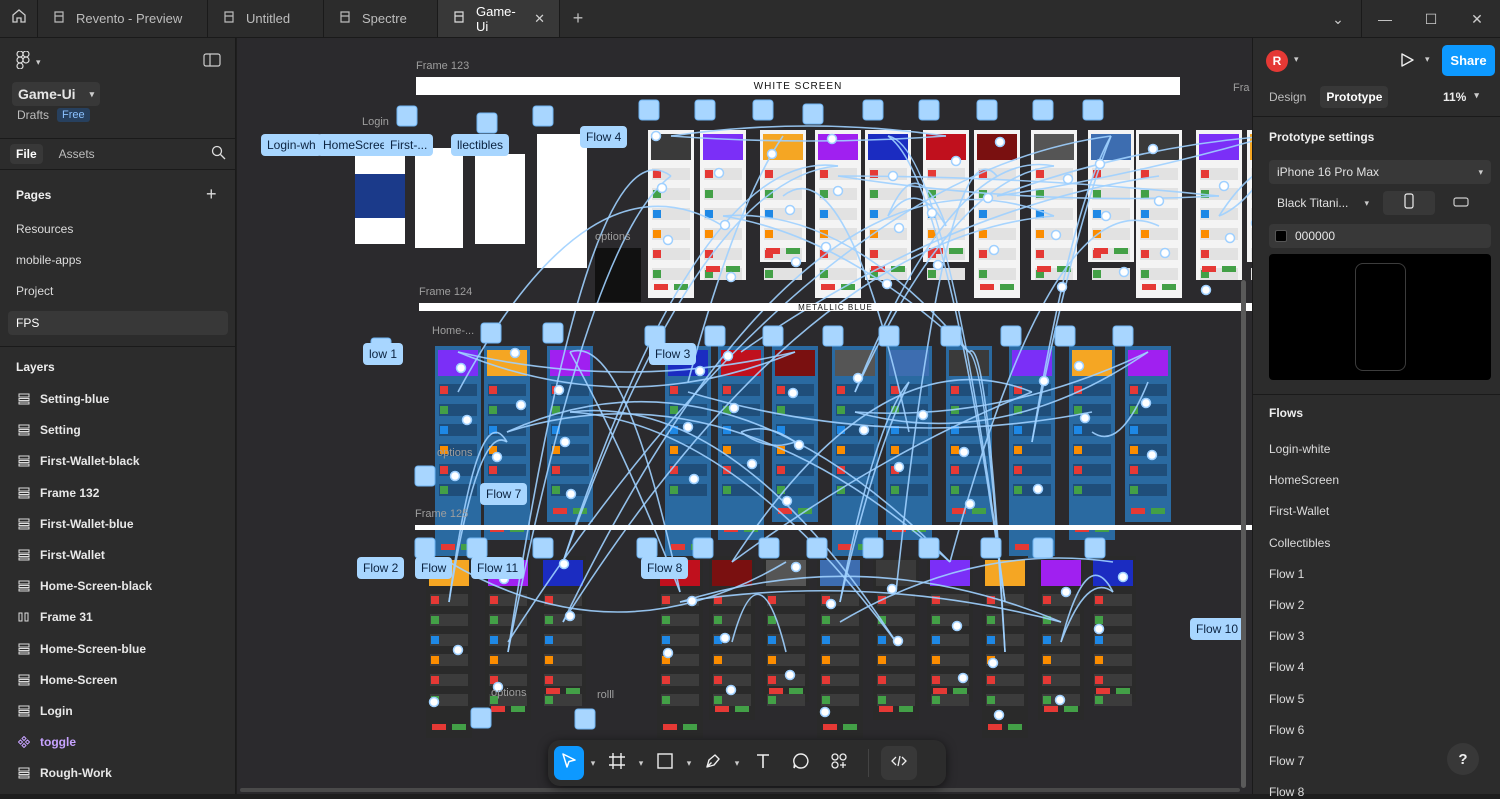 The height and width of the screenshot is (799, 1500). I want to click on flow-start-tag: llectibles, so click(480, 145).